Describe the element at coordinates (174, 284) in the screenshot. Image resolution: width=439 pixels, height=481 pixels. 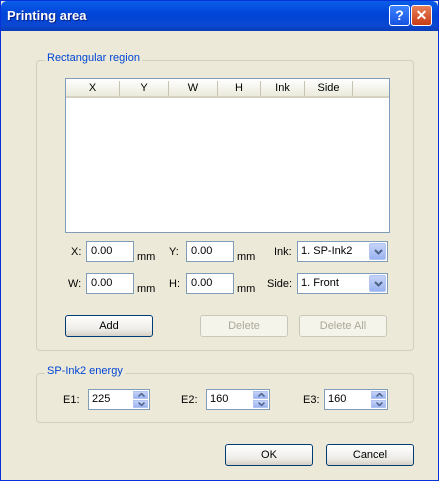
I see `h-label: H:` at that location.